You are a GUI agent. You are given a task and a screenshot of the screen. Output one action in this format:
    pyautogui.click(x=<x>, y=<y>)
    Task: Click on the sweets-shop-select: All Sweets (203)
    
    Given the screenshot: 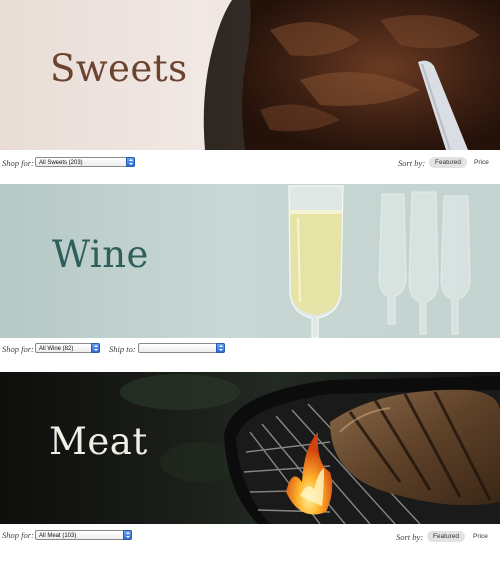 What is the action you would take?
    pyautogui.click(x=85, y=162)
    